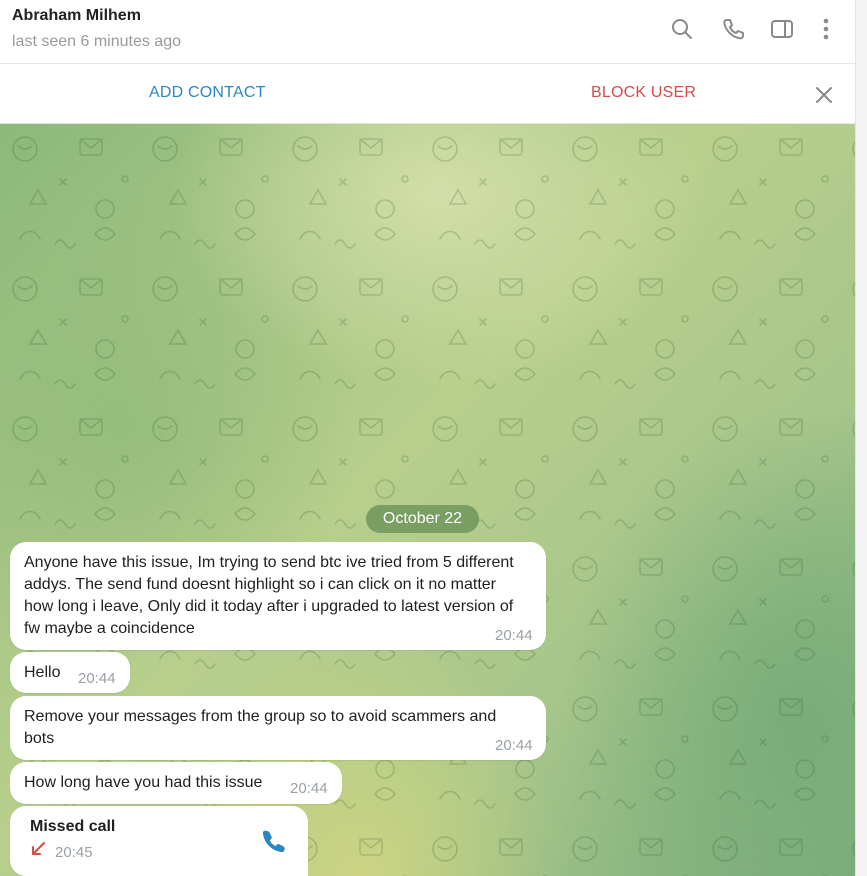 This screenshot has width=867, height=876. I want to click on message-bubble: Hello 20:44, so click(70, 672).